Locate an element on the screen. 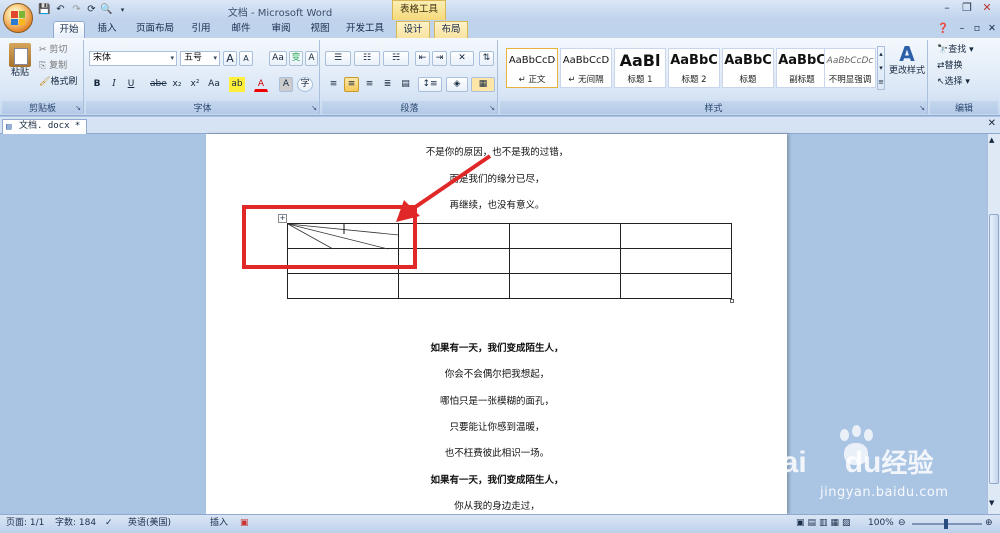 This screenshot has width=1000, height=533. style-subtitle: AaBbC 副标题 is located at coordinates (802, 68).